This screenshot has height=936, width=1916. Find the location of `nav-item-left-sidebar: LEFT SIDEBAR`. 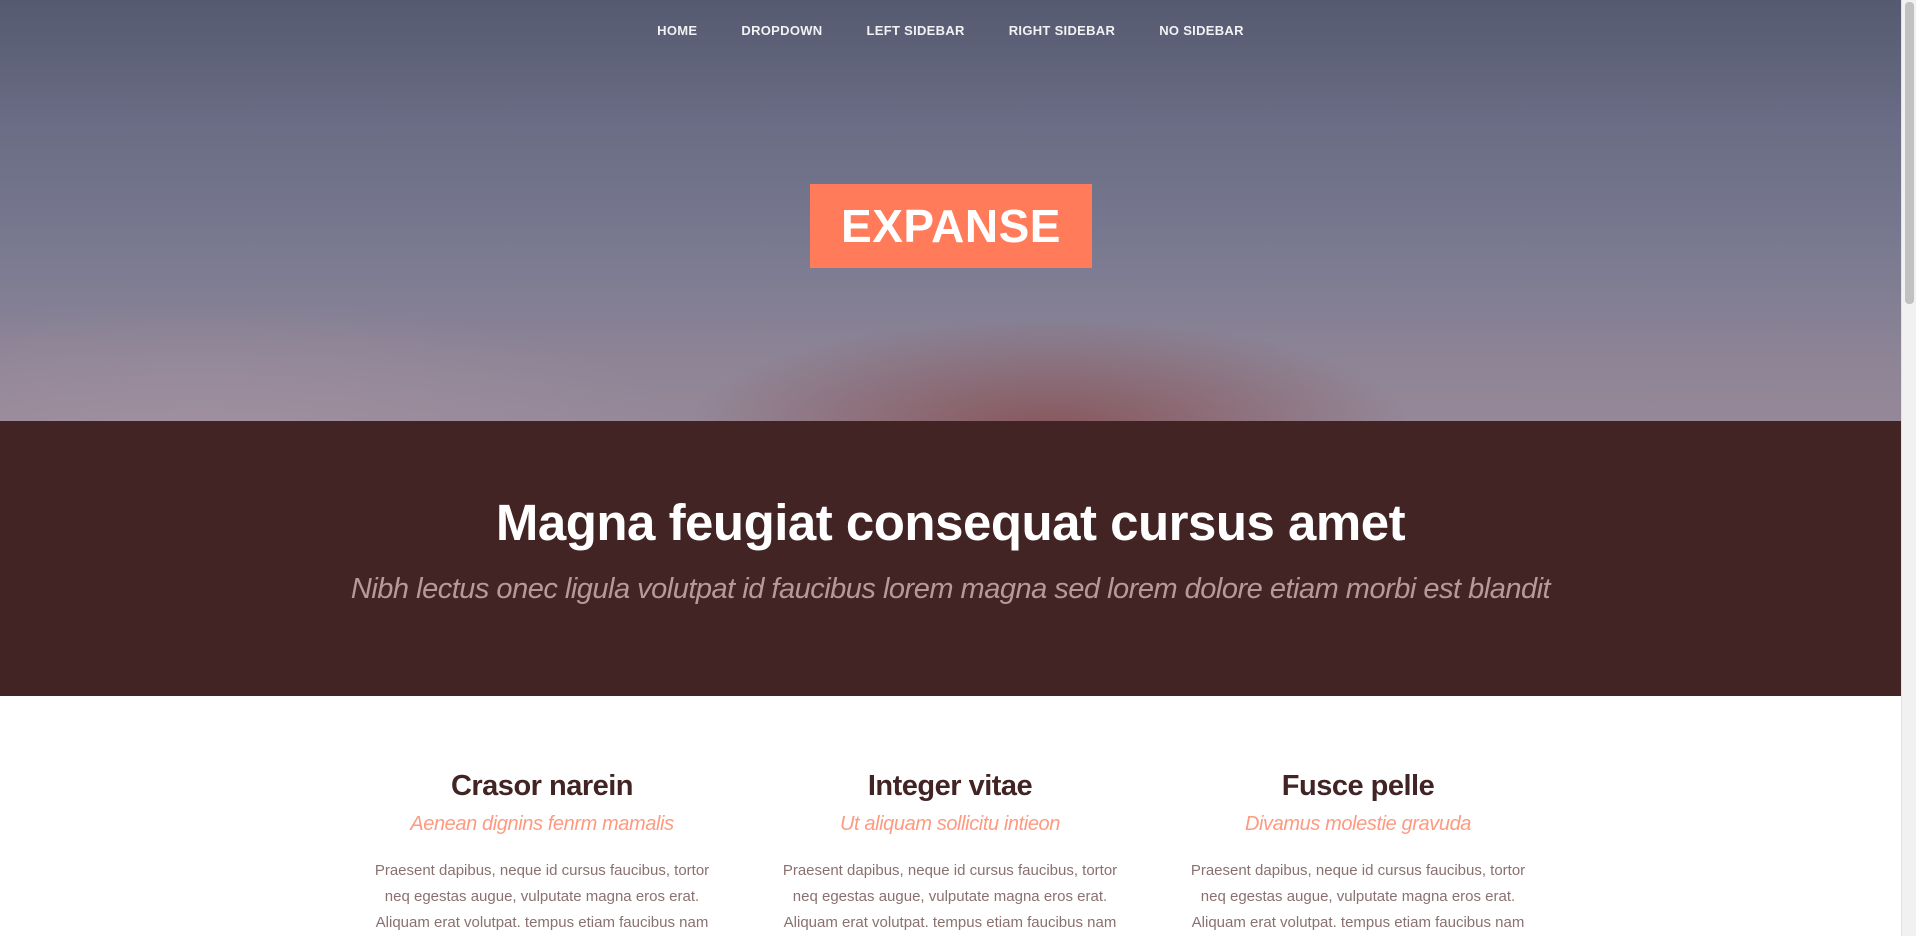

nav-item-left-sidebar: LEFT SIDEBAR is located at coordinates (916, 31).